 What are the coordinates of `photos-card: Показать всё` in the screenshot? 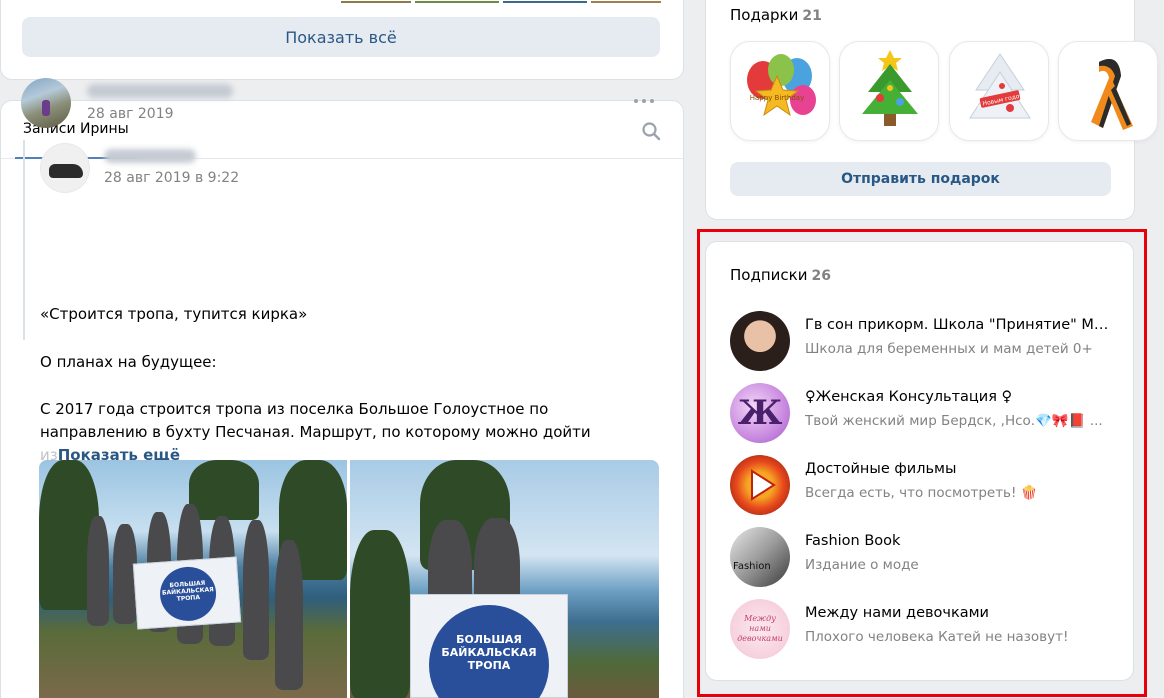 It's located at (342, 40).